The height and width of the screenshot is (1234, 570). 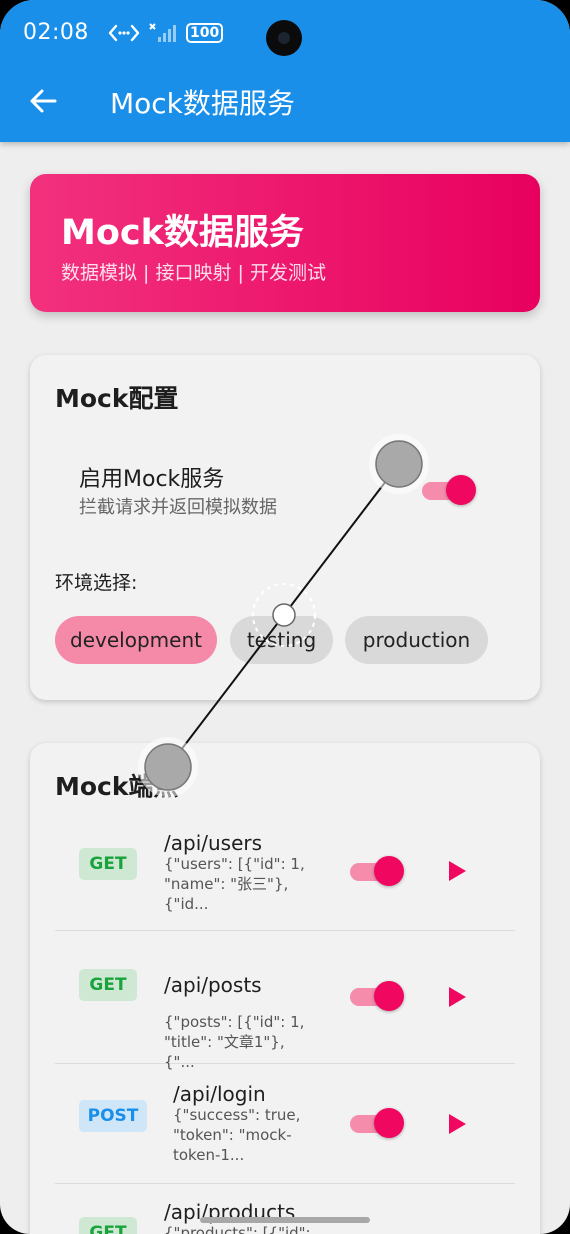 What do you see at coordinates (205, 33) in the screenshot?
I see `battery-icon: 100` at bounding box center [205, 33].